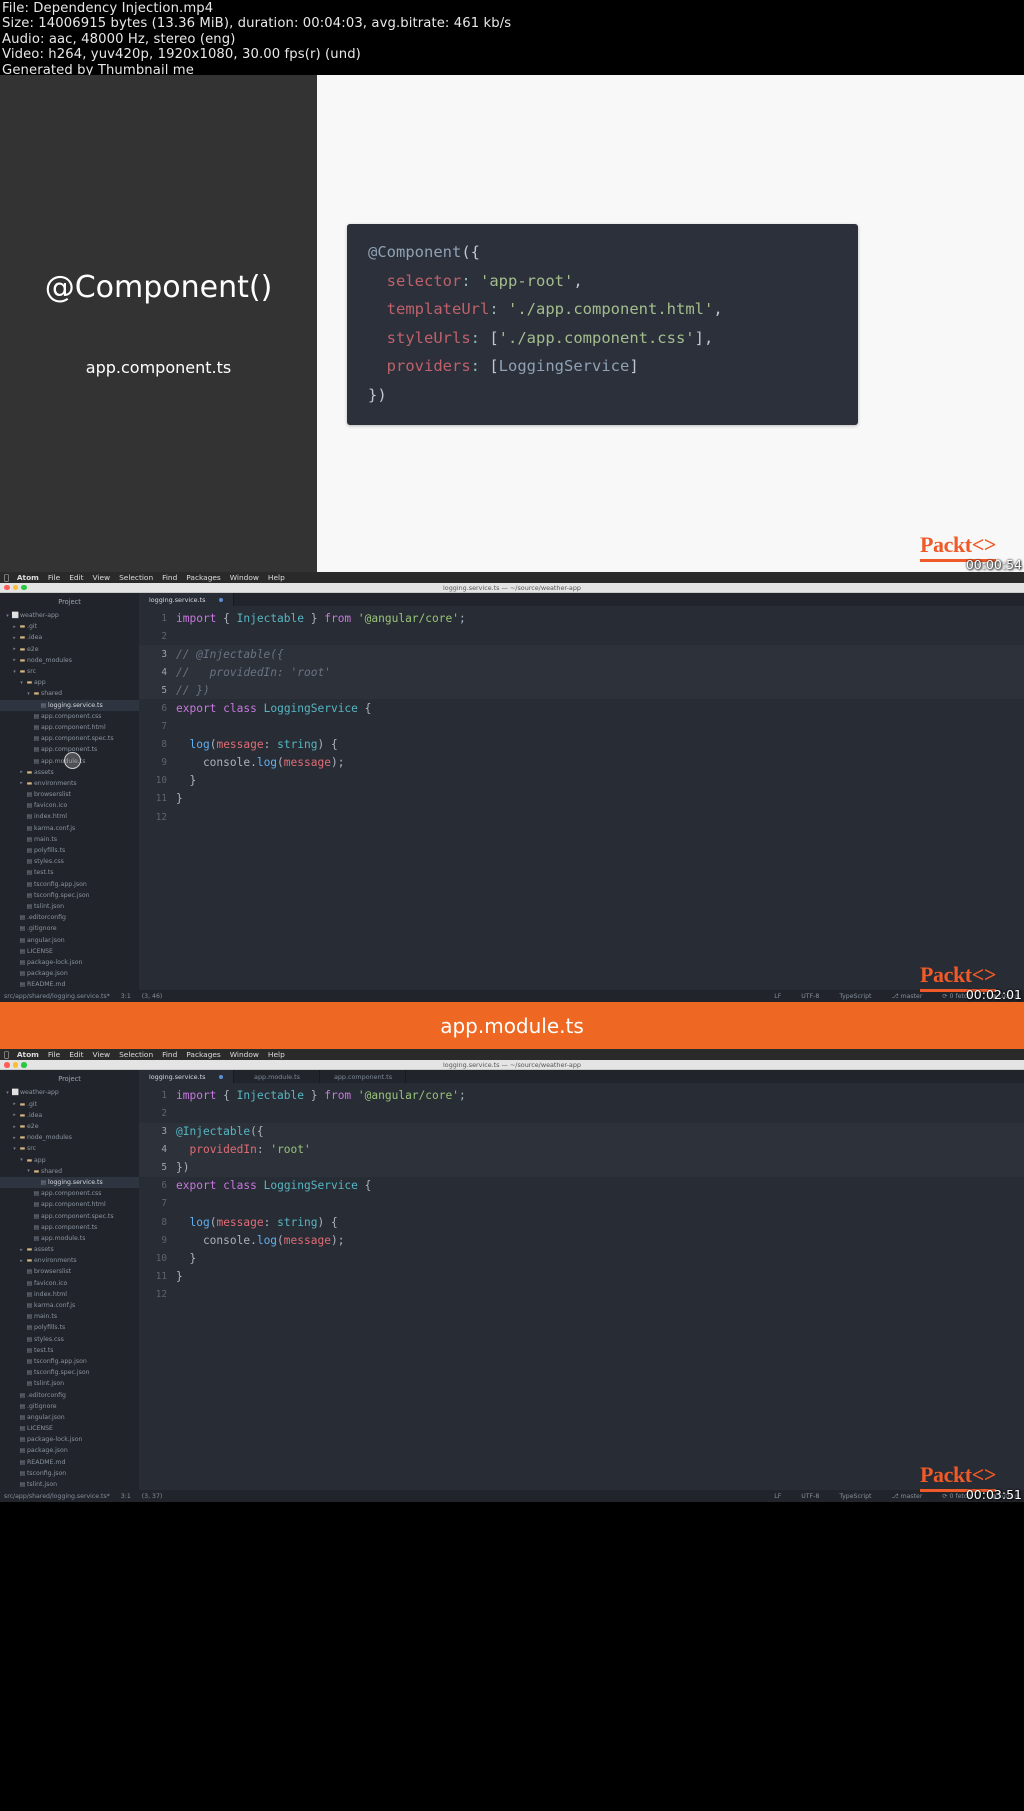 This screenshot has width=1024, height=1811. I want to click on tree-folder: ▸ ▬ assets, so click(69, 1249).